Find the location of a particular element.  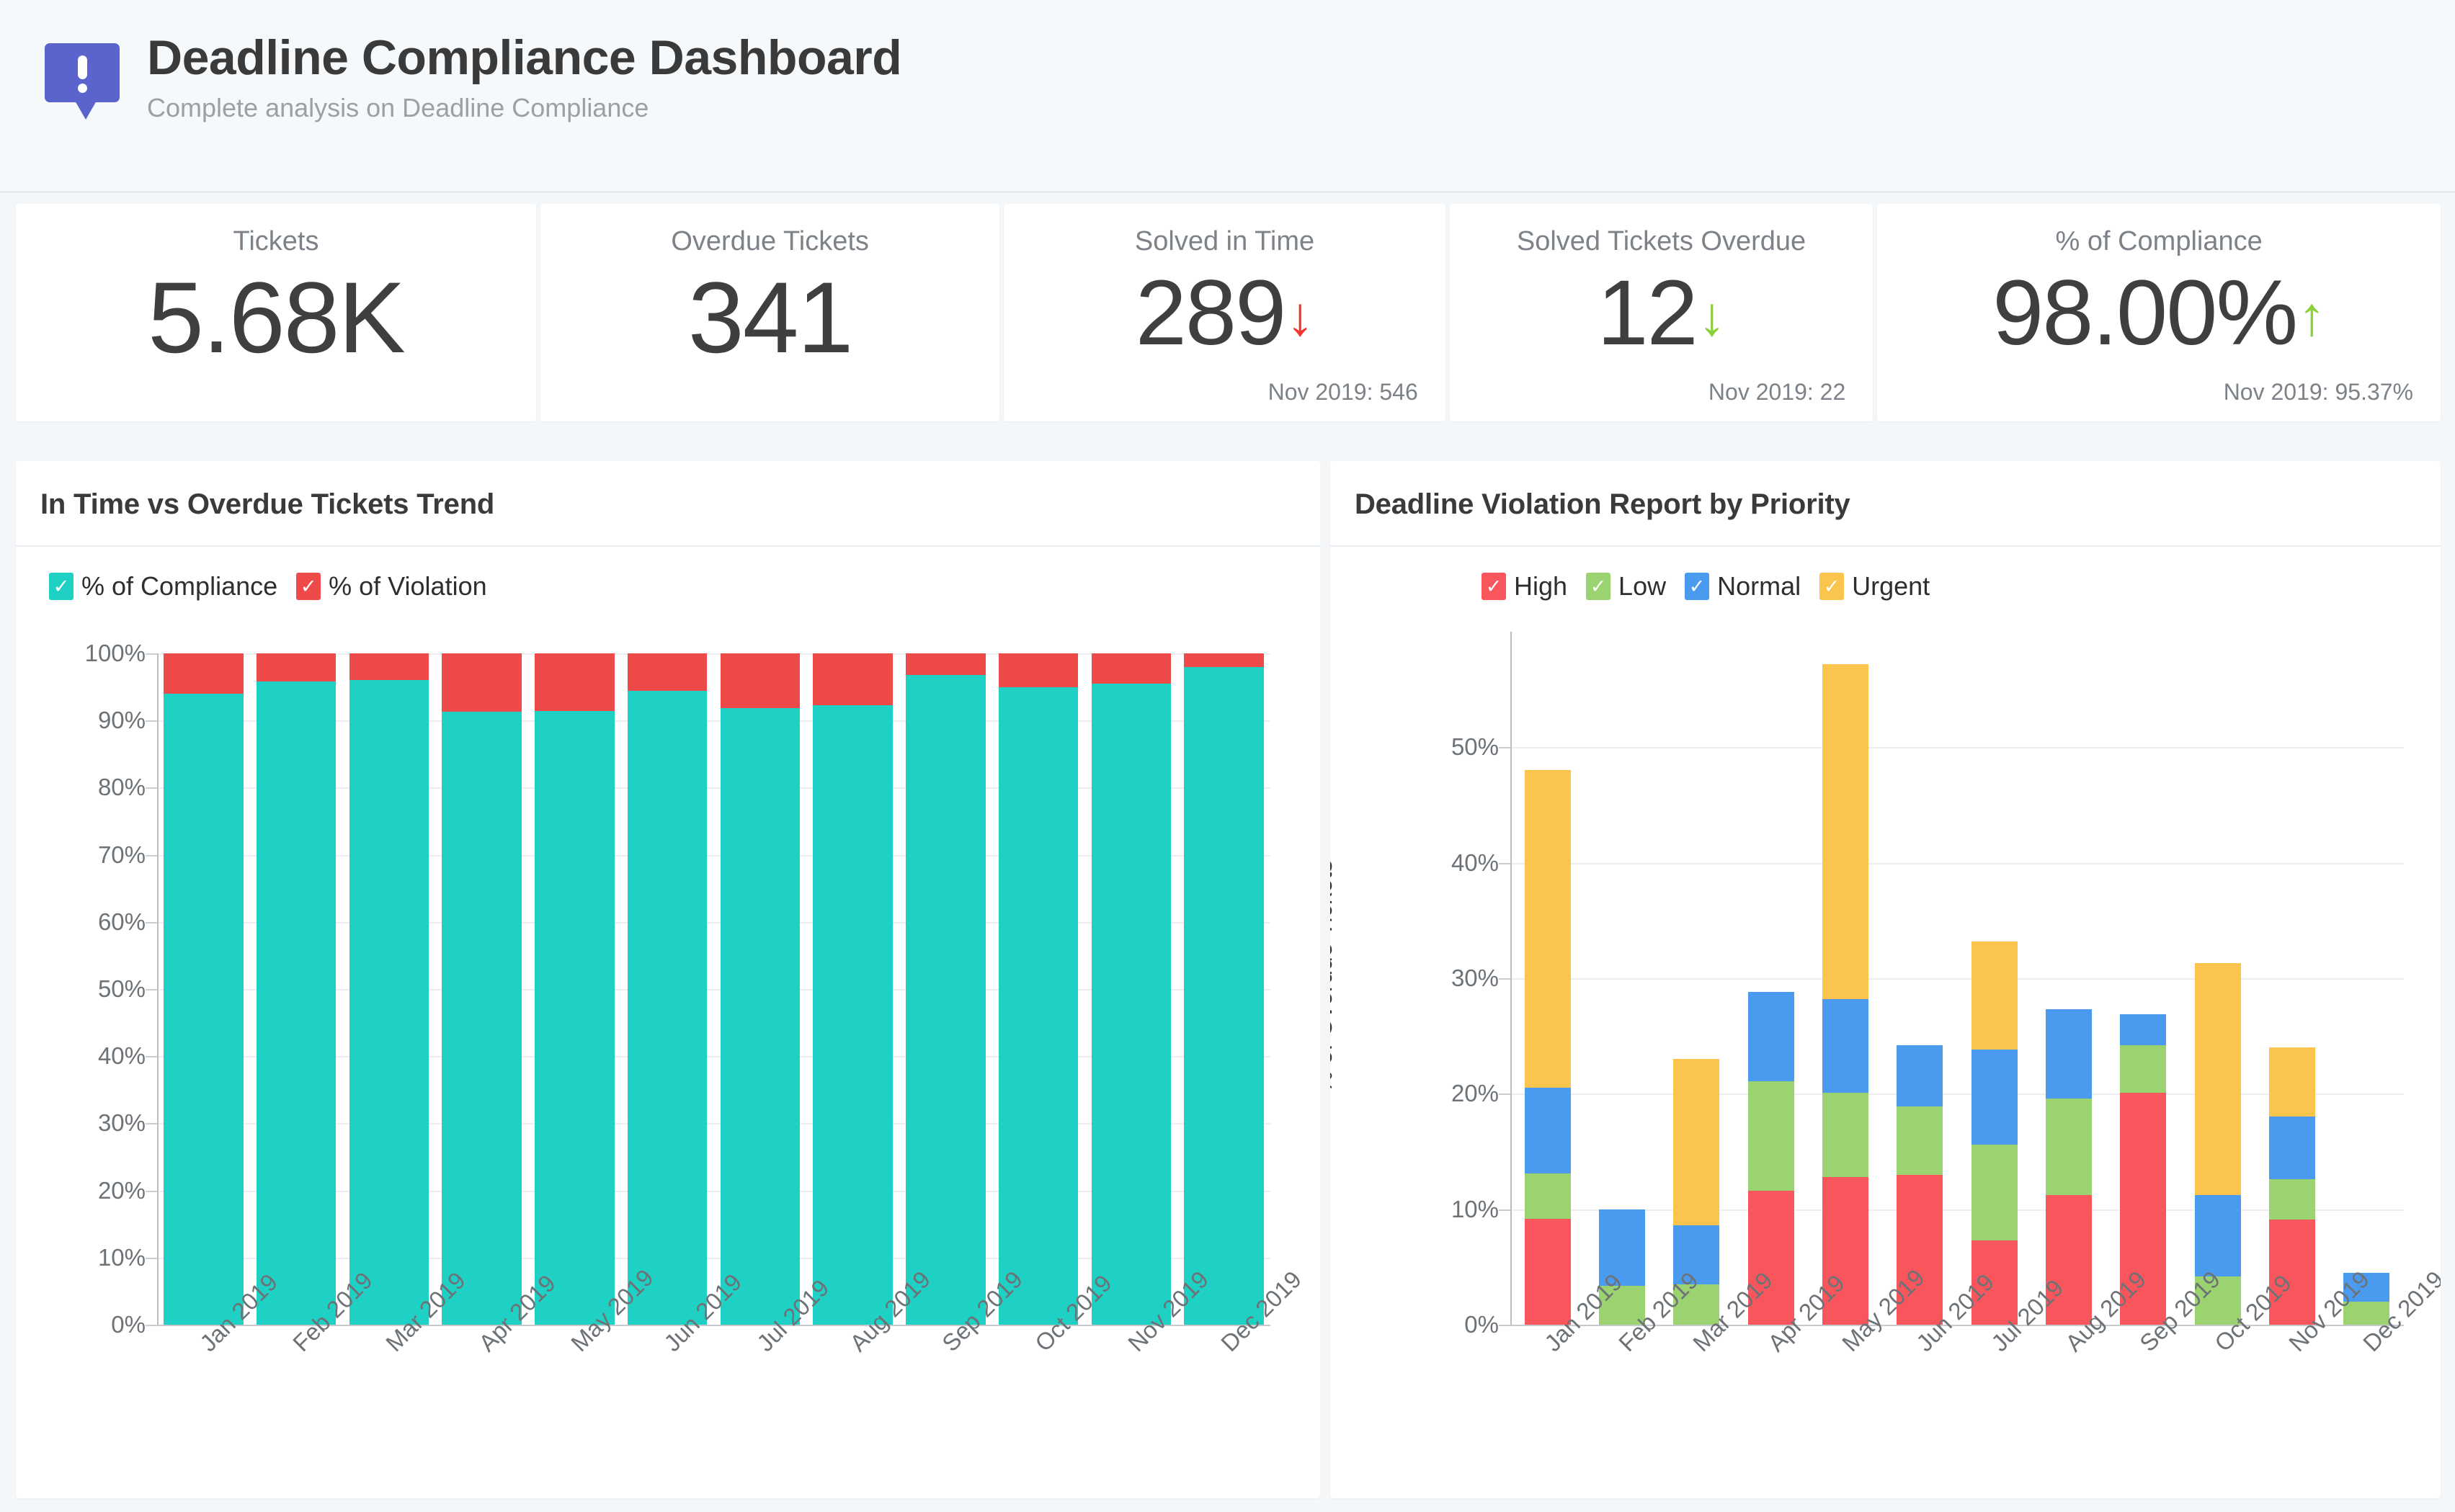

kpi-card-solved-in-time: Solved in Time 289 ↓ Nov 2019: 546 is located at coordinates (1224, 312).